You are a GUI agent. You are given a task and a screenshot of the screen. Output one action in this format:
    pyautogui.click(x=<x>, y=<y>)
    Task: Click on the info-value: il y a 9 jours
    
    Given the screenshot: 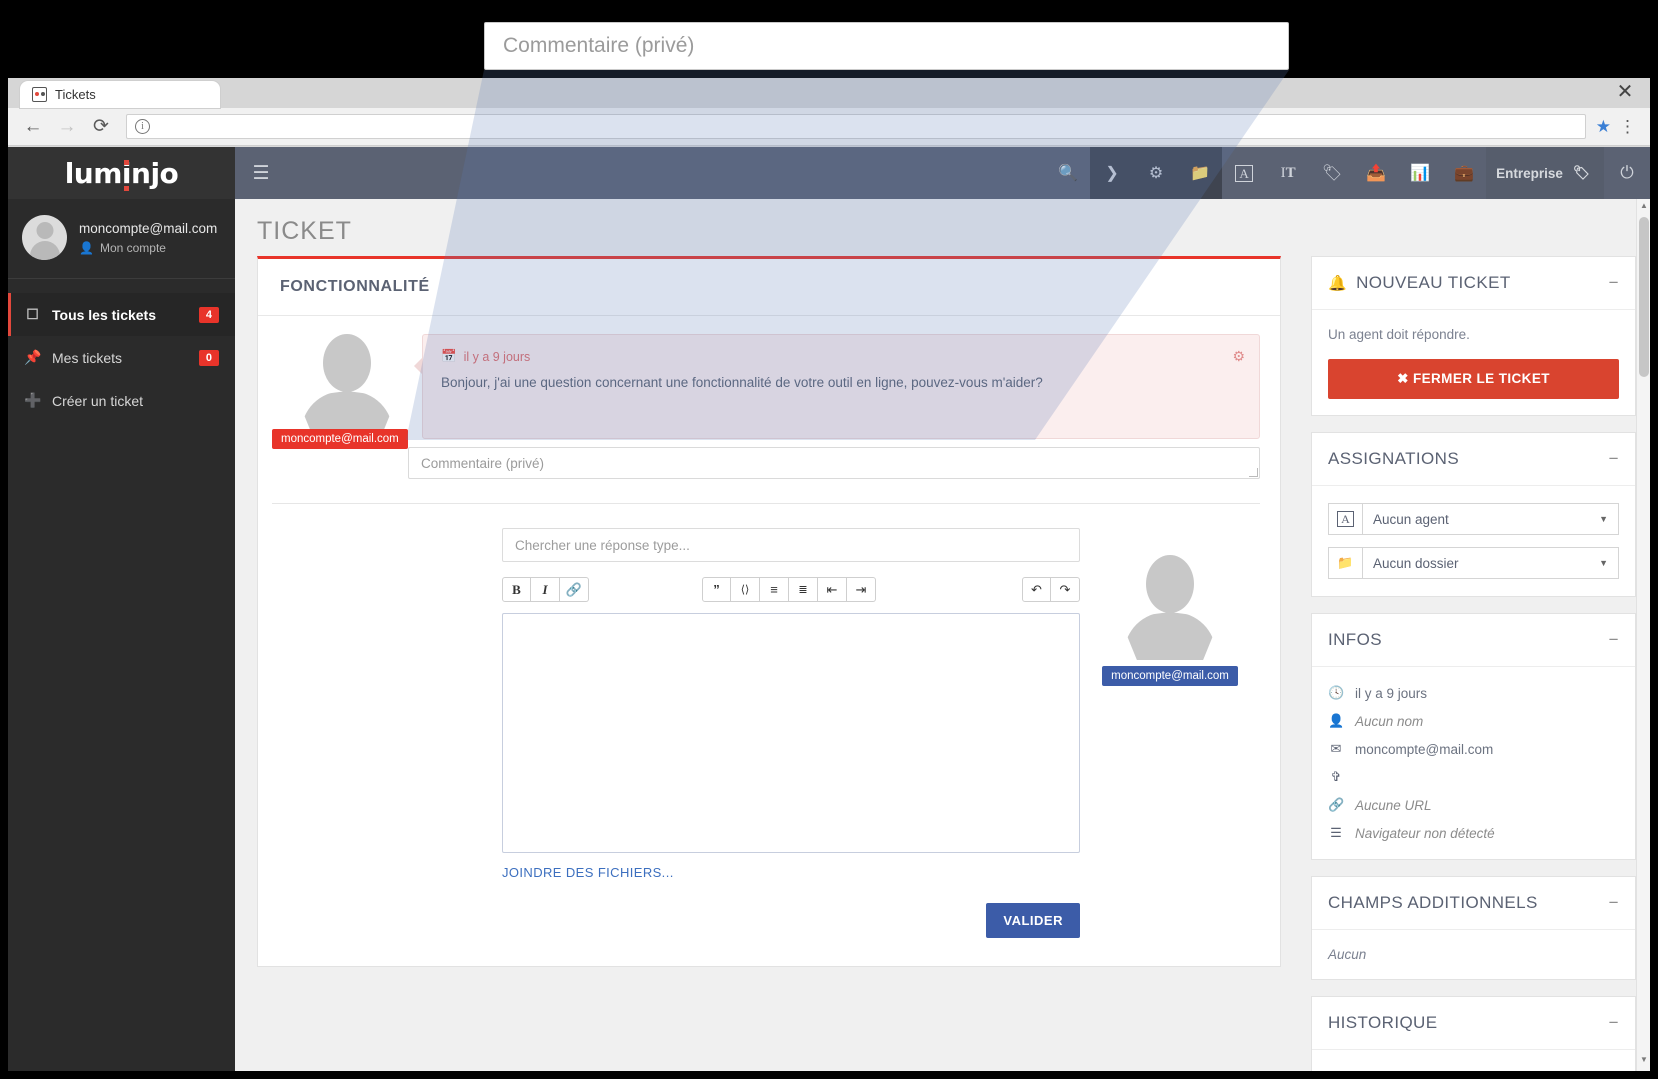 What is the action you would take?
    pyautogui.click(x=1391, y=693)
    